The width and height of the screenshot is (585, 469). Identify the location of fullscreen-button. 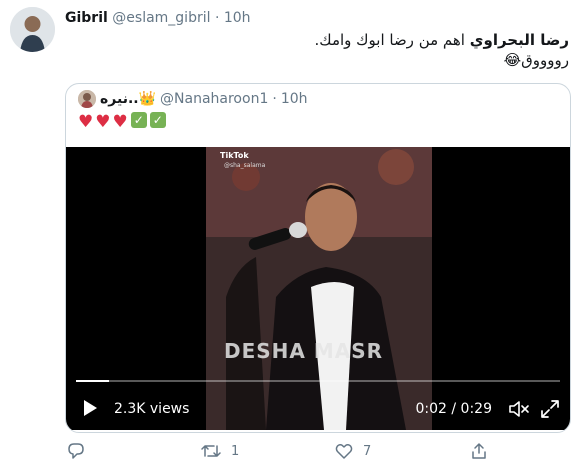
(550, 409).